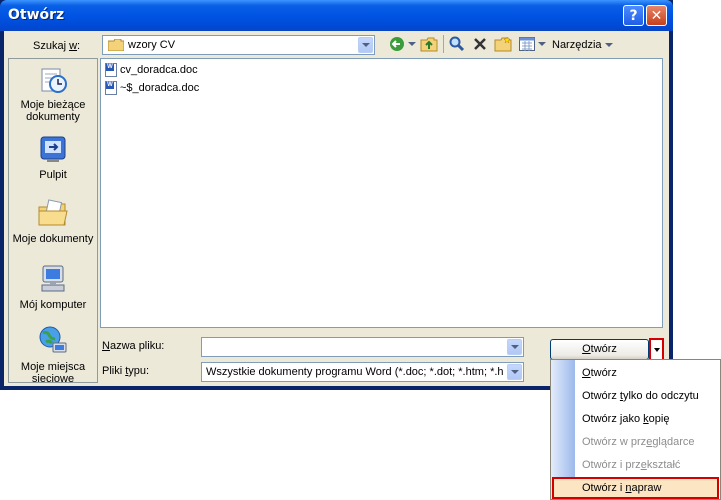 This screenshot has width=721, height=500. What do you see at coordinates (160, 88) in the screenshot?
I see `file-name: ~$_doradca.doc` at bounding box center [160, 88].